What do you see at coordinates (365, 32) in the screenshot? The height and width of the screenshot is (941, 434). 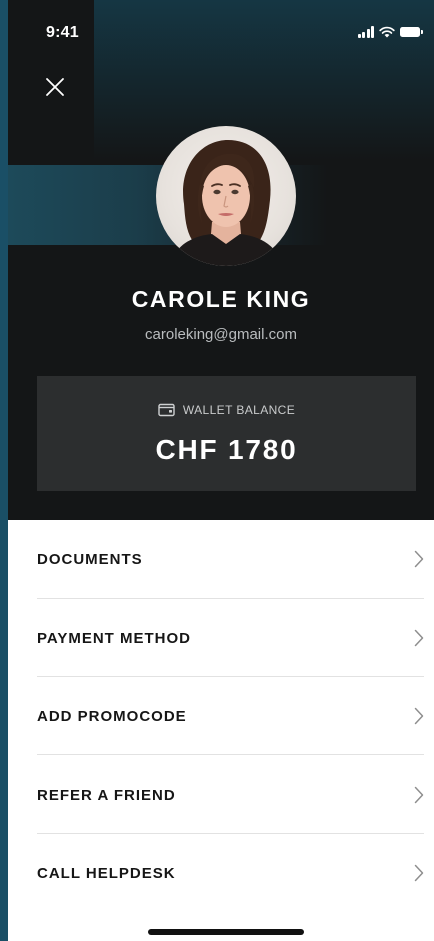 I see `cellular-signal-icon` at bounding box center [365, 32].